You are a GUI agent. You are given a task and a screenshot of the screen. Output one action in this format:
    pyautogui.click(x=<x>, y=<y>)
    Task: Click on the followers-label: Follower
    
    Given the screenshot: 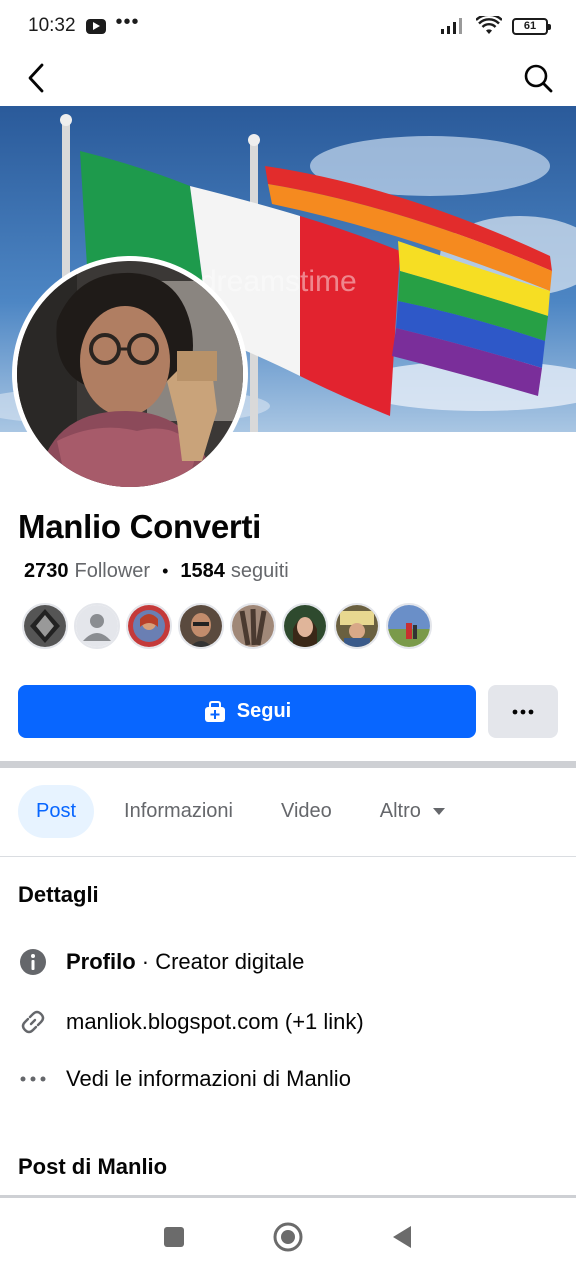 What is the action you would take?
    pyautogui.click(x=113, y=571)
    